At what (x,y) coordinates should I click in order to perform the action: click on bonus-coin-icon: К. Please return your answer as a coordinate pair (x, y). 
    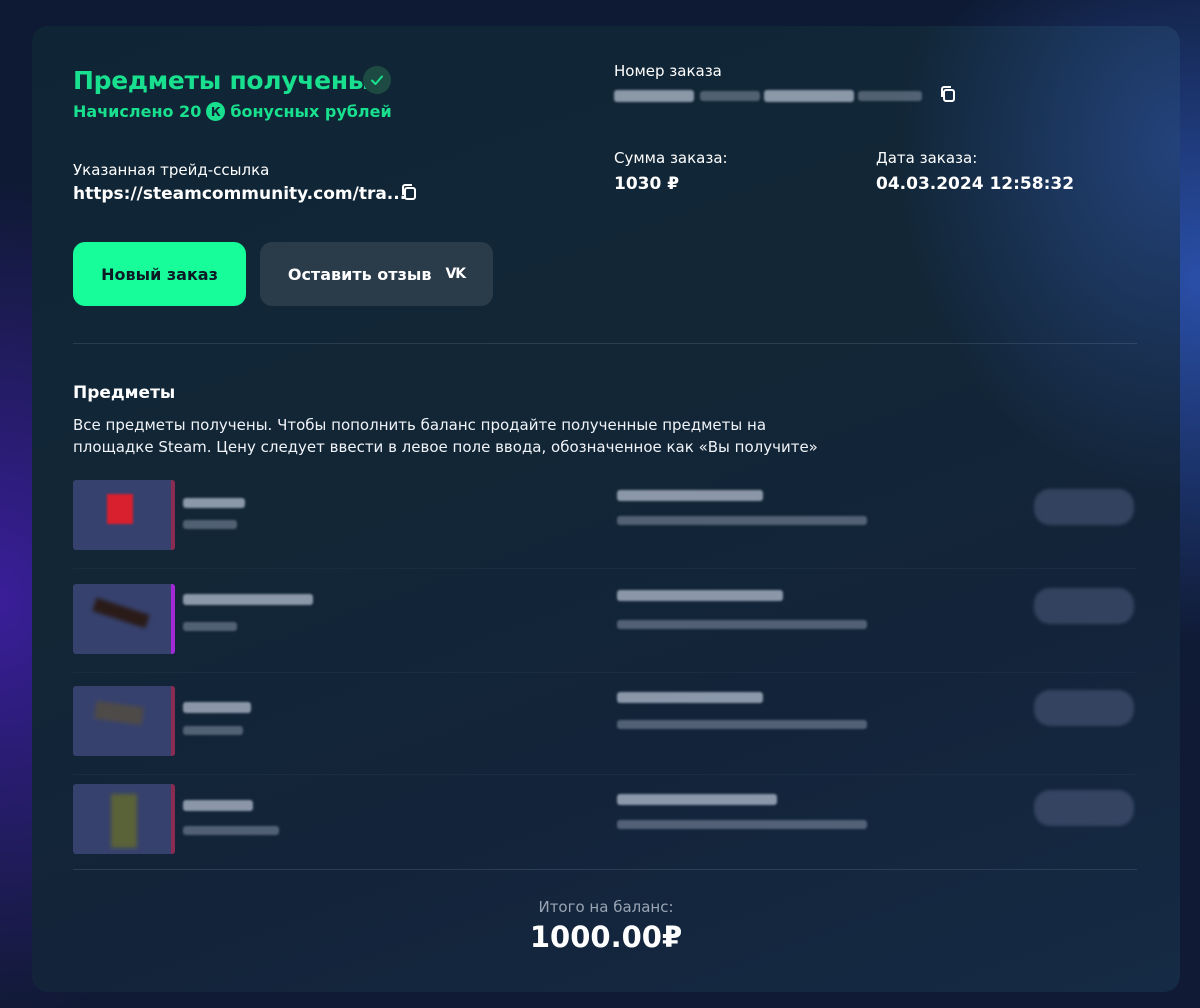
    Looking at the image, I should click on (216, 111).